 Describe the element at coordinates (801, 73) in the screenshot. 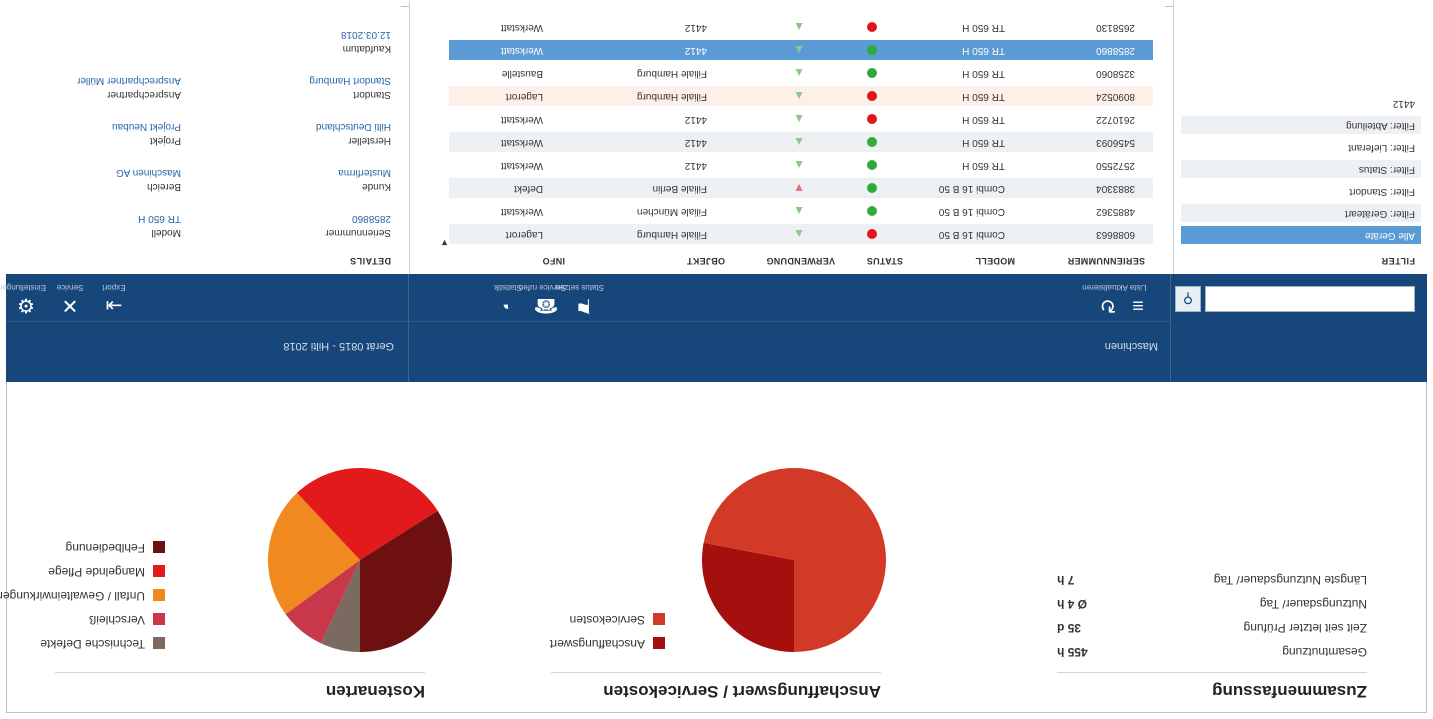

I see `table-row: 3258060 TR 650 H ▲ Filiale Hamburg Baustelle` at that location.